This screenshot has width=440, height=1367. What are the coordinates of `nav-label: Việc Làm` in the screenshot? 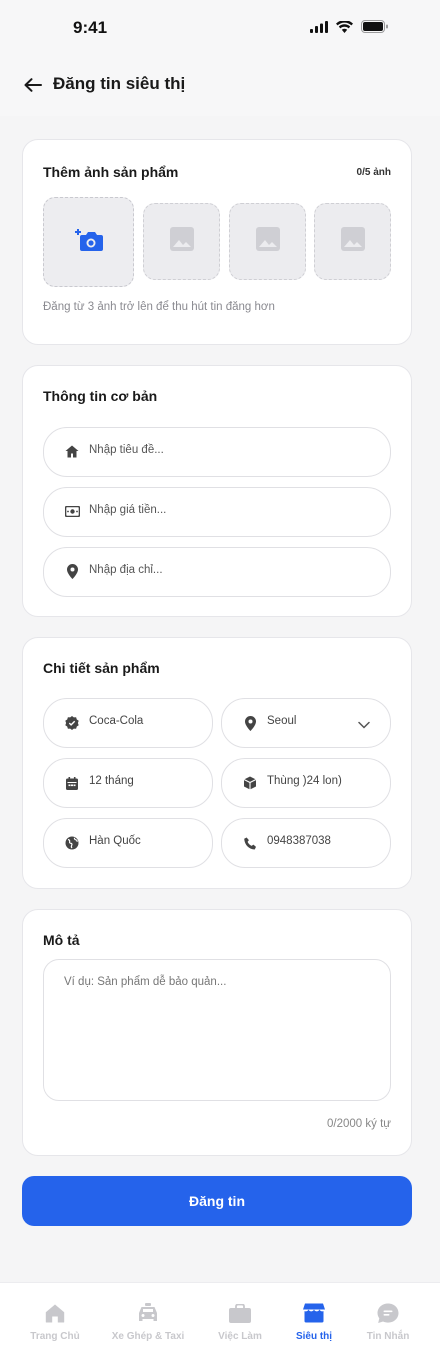 It's located at (240, 1336).